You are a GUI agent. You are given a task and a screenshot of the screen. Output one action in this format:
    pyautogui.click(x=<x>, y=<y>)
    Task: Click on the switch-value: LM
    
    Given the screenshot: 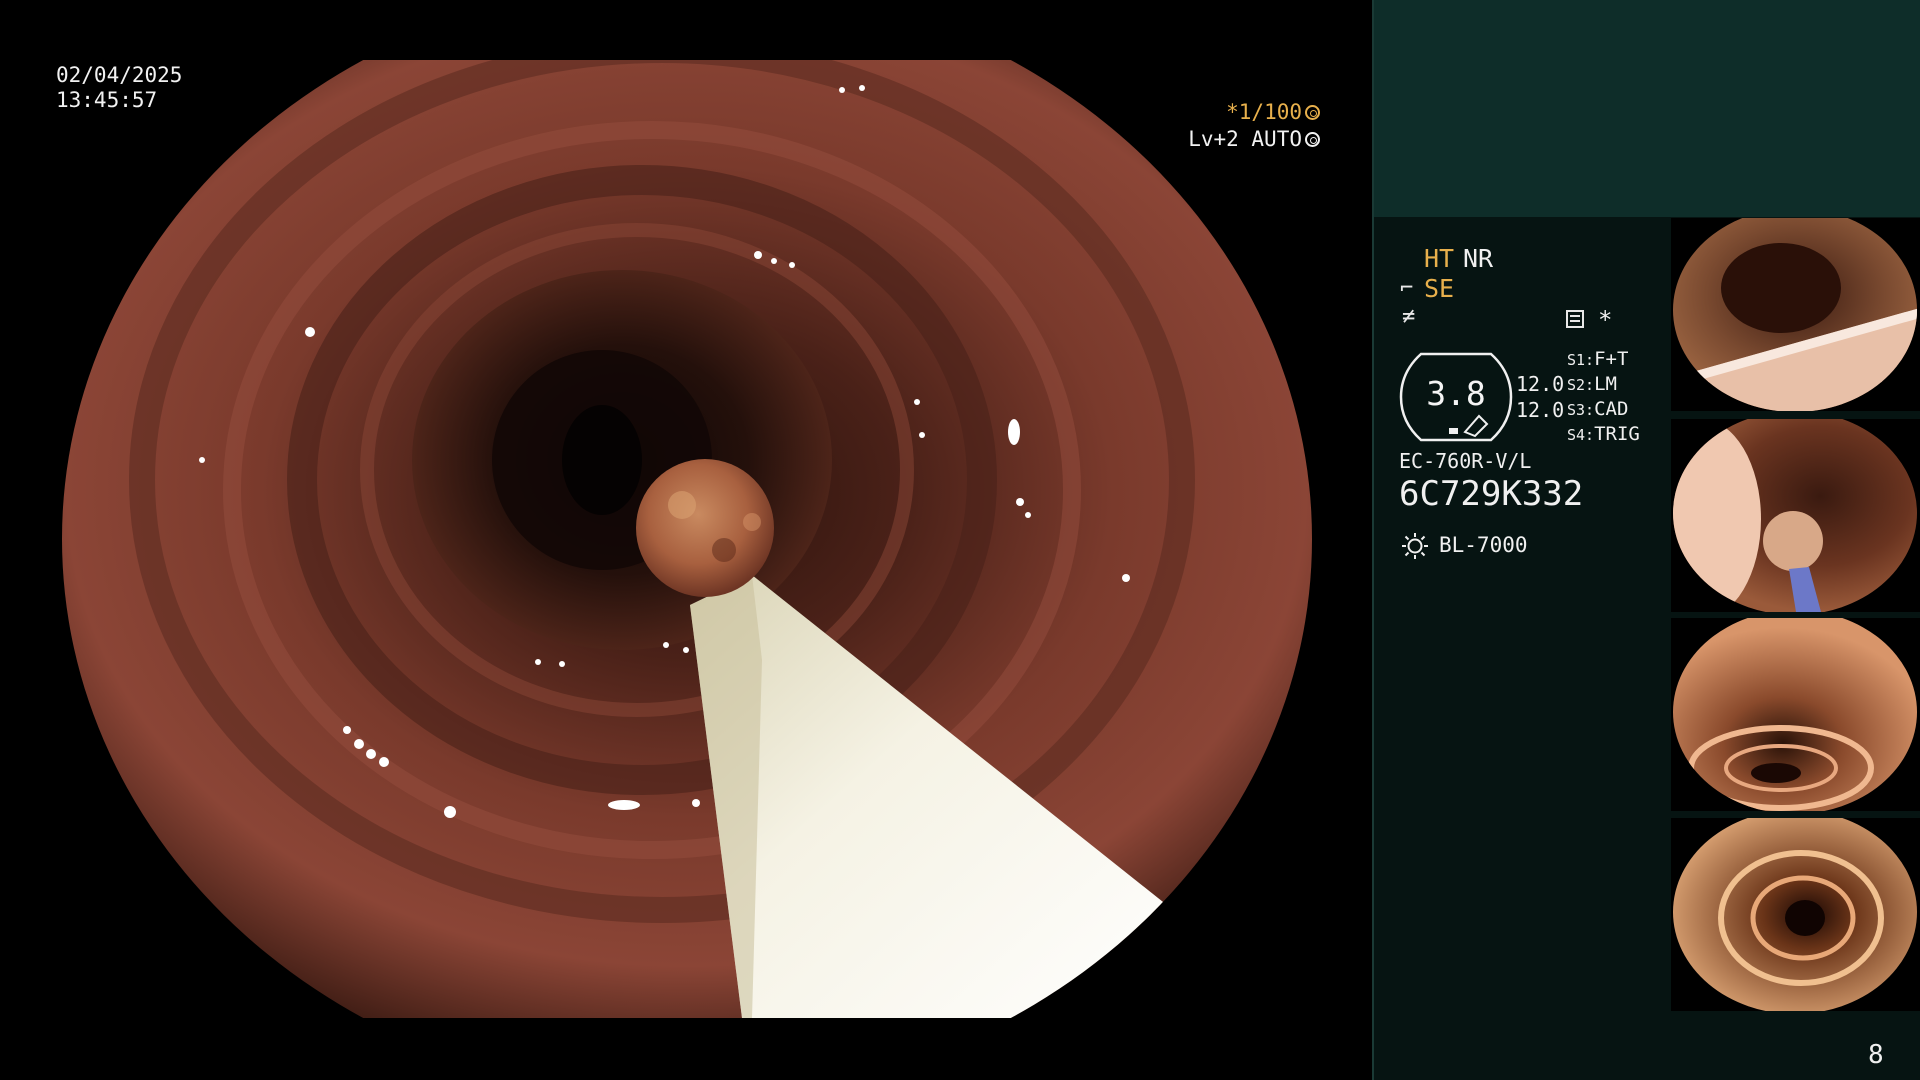 What is the action you would take?
    pyautogui.click(x=1605, y=384)
    